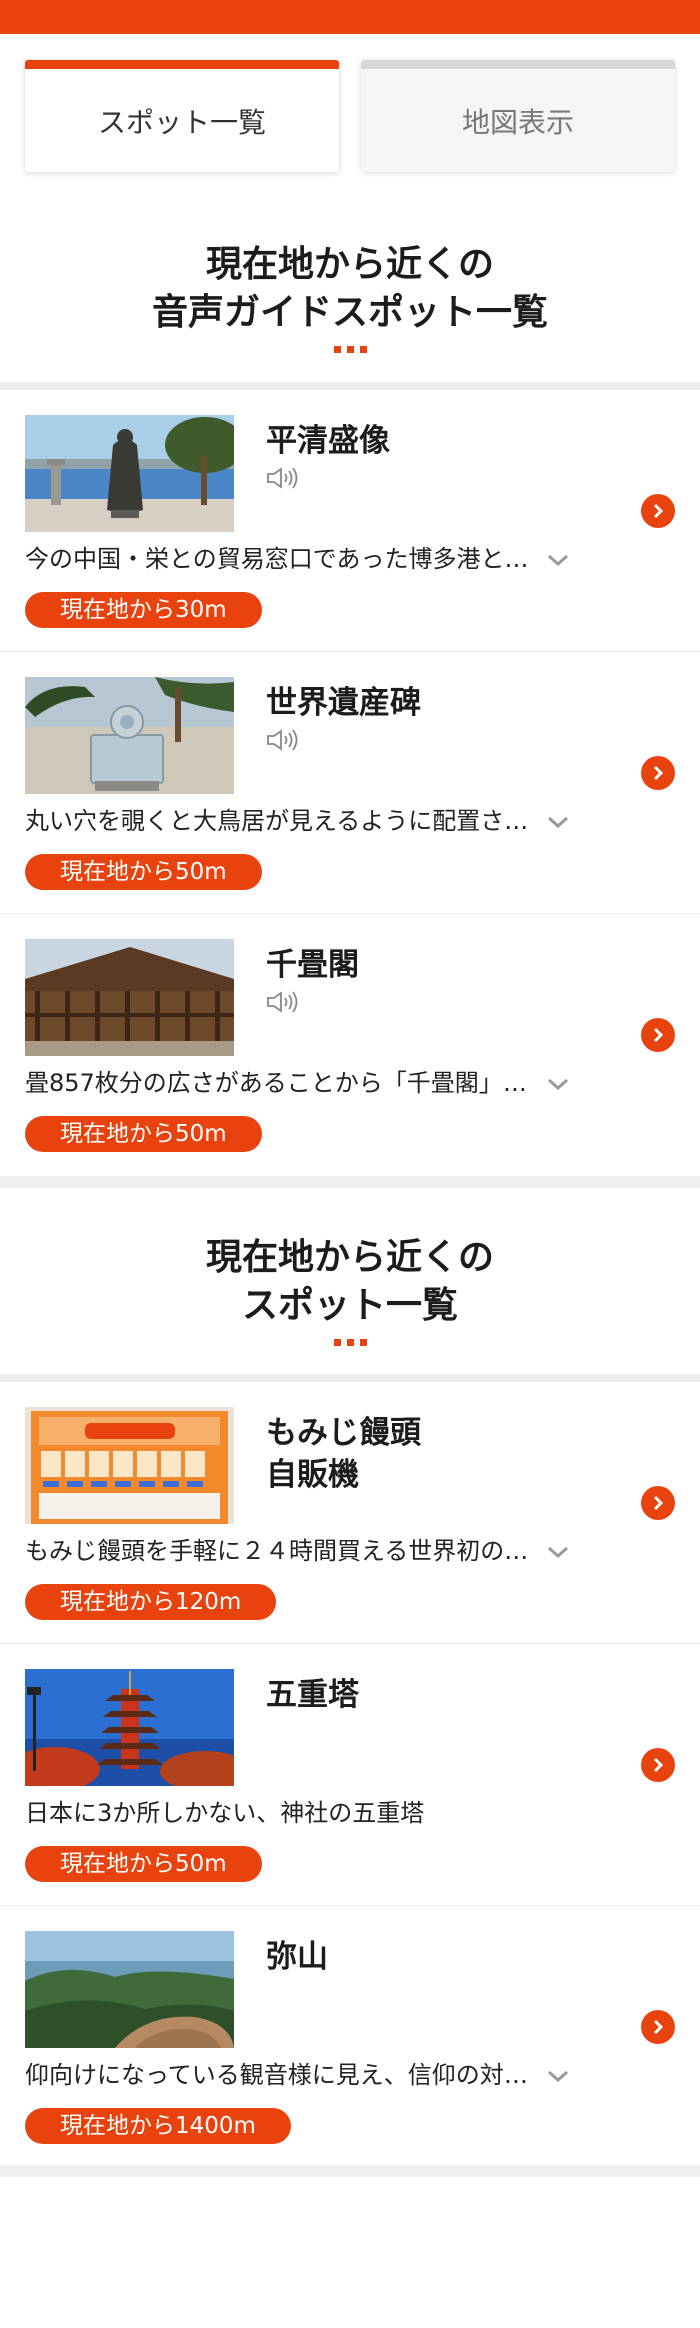 This screenshot has width=700, height=2328. Describe the element at coordinates (312, 1695) in the screenshot. I see `spot-name: 五重塔` at that location.